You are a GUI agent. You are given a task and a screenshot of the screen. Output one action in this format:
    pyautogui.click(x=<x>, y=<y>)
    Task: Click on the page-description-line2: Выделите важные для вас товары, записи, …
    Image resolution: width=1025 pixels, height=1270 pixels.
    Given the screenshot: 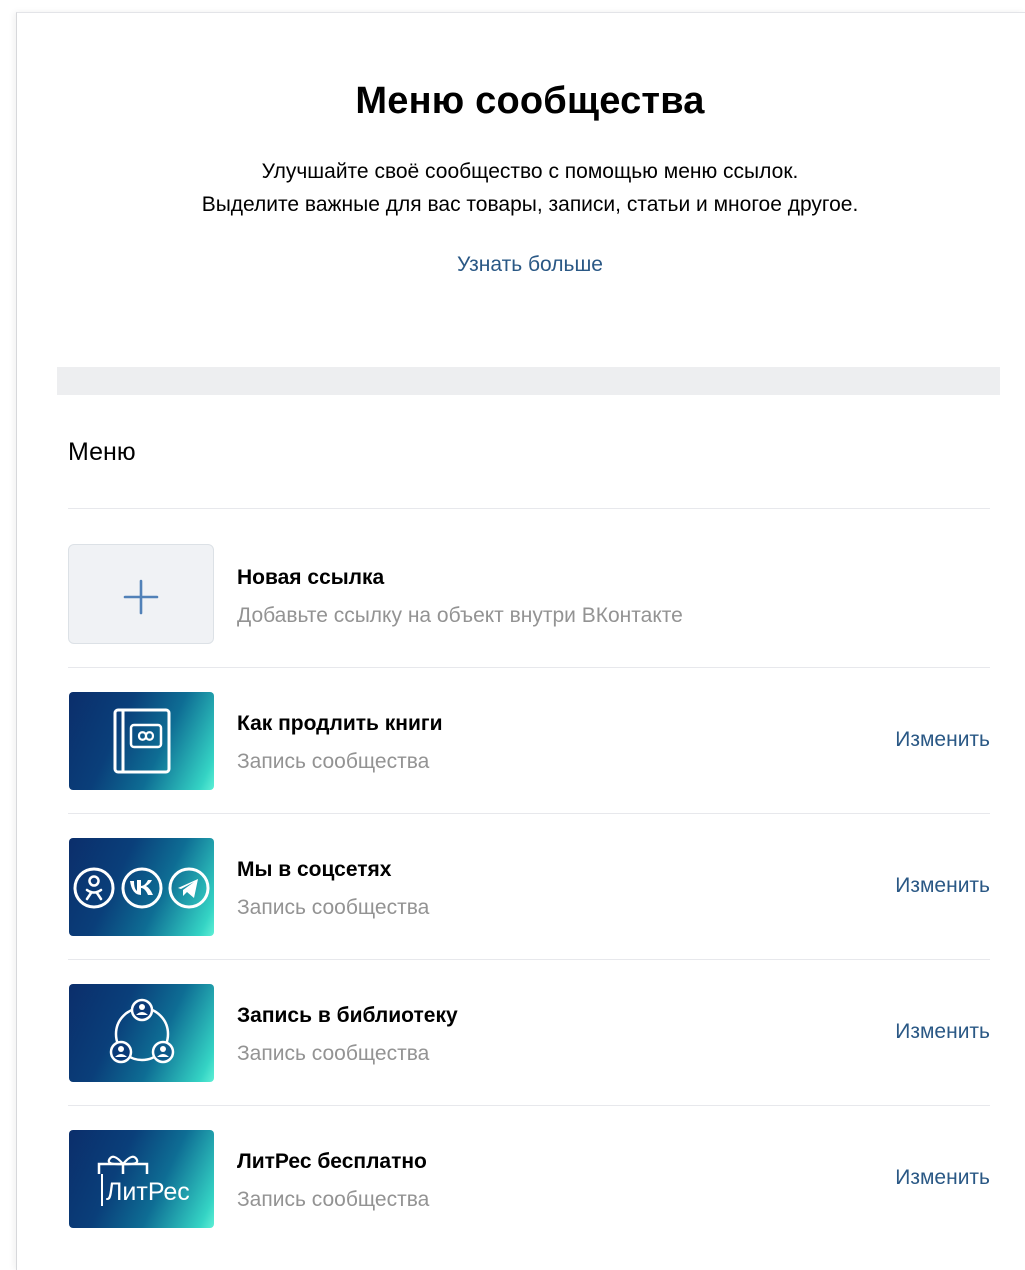 What is the action you would take?
    pyautogui.click(x=530, y=204)
    